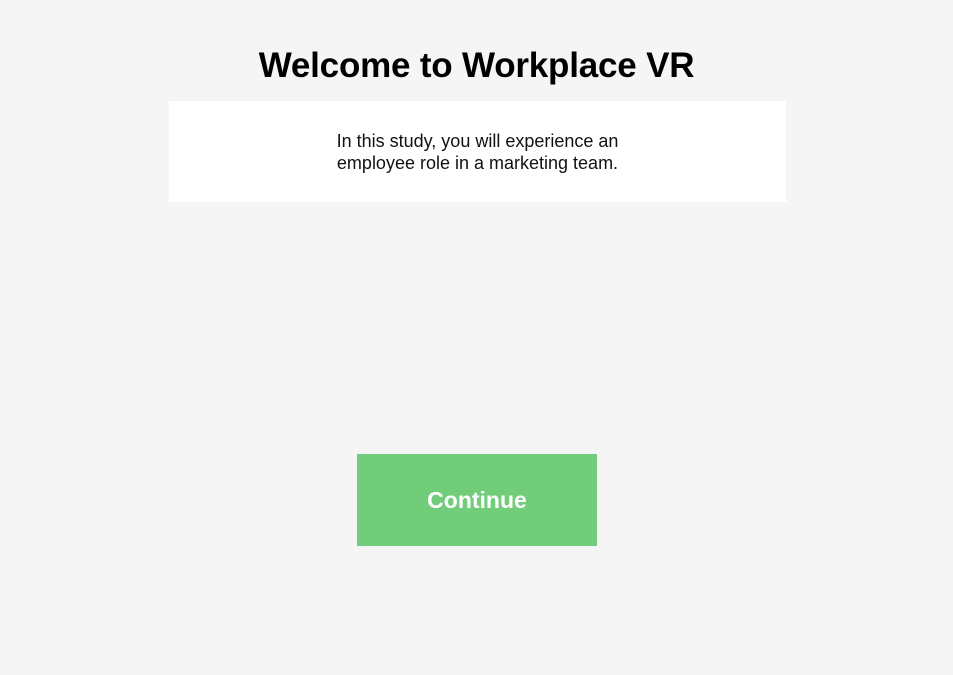 This screenshot has width=953, height=675. Describe the element at coordinates (476, 65) in the screenshot. I see `page-title: Welcome to Workplace VR` at that location.